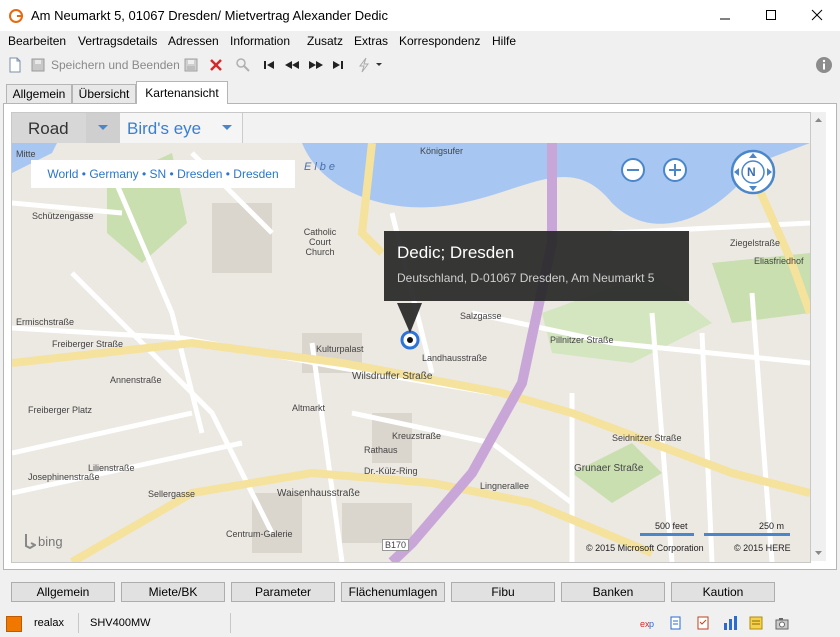 This screenshot has height=637, width=840. Describe the element at coordinates (651, 624) in the screenshot. I see `svg-text: p` at that location.